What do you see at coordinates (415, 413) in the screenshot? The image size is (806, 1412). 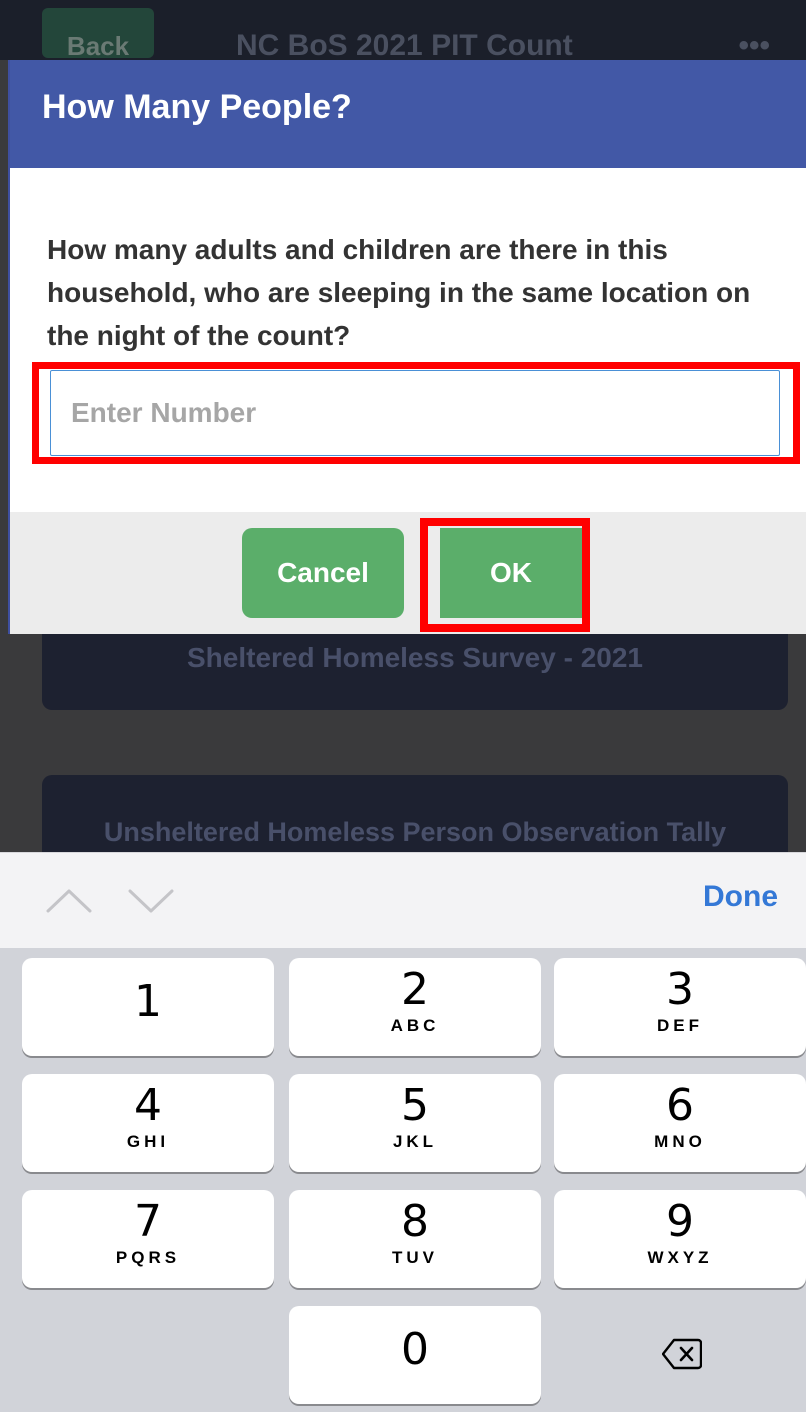 I see `number-input` at bounding box center [415, 413].